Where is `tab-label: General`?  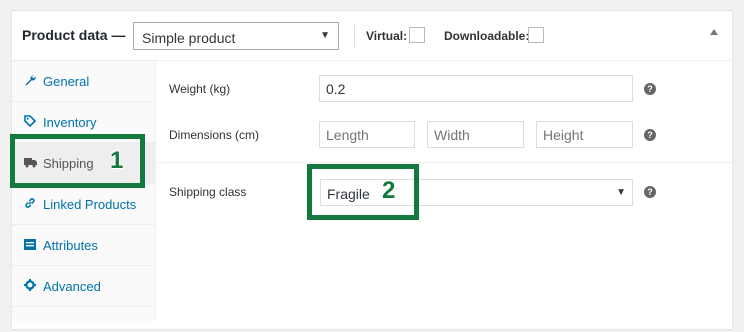 tab-label: General is located at coordinates (66, 81).